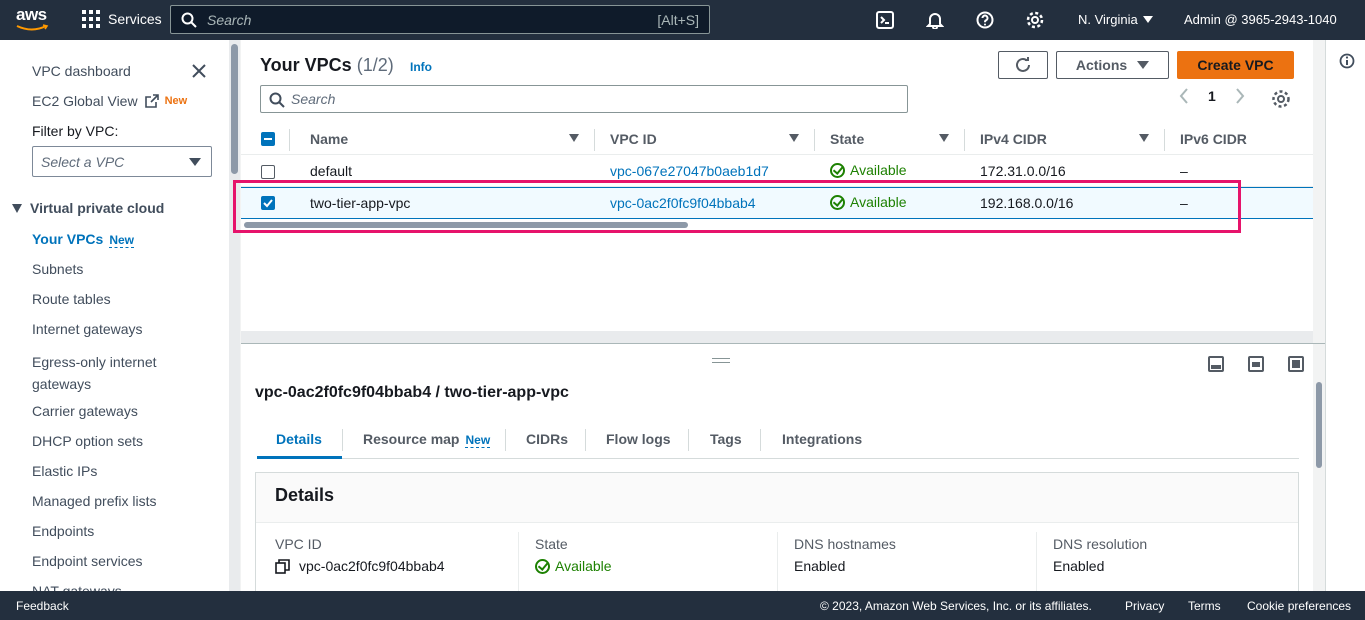  Describe the element at coordinates (1013, 139) in the screenshot. I see `column-header-ipv4-cidr: IPv4 CIDR` at that location.